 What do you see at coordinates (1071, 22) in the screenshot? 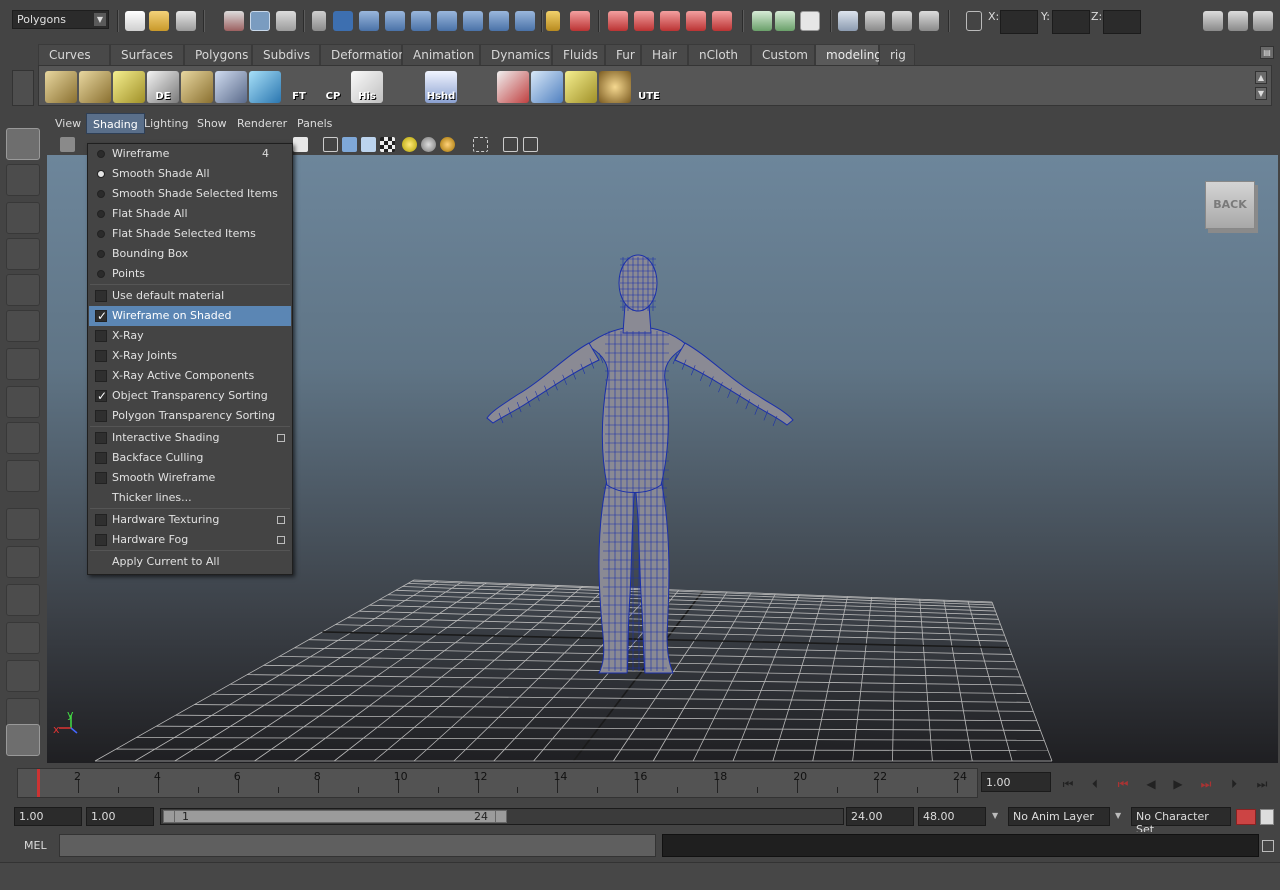
I see `y-field` at bounding box center [1071, 22].